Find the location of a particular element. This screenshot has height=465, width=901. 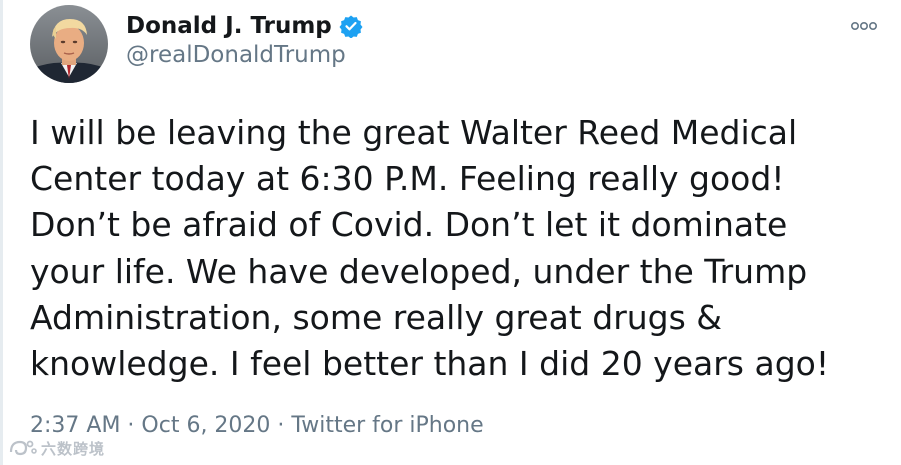

avatar-image is located at coordinates (69, 44).